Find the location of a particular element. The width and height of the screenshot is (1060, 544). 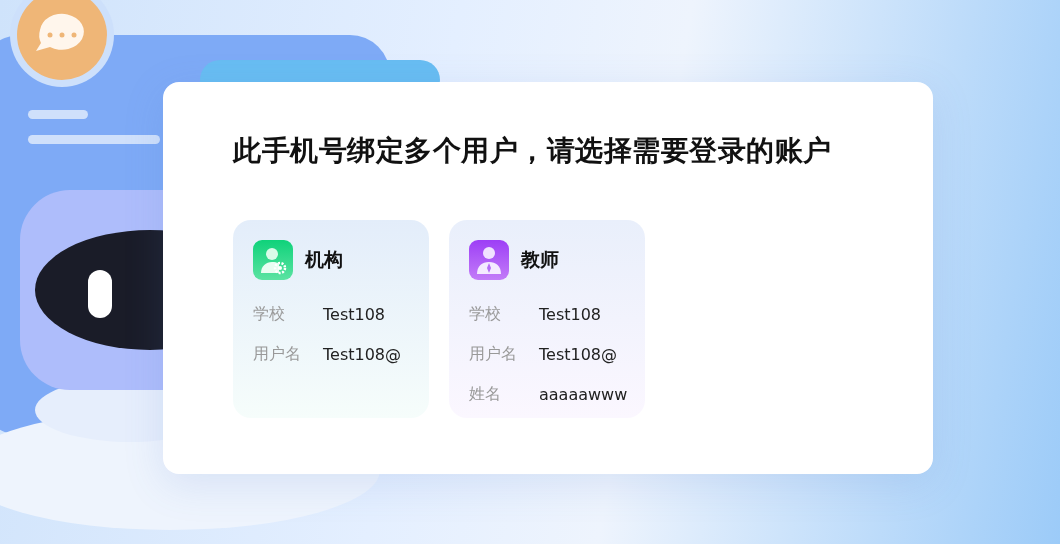

user-gear-icon is located at coordinates (273, 260).